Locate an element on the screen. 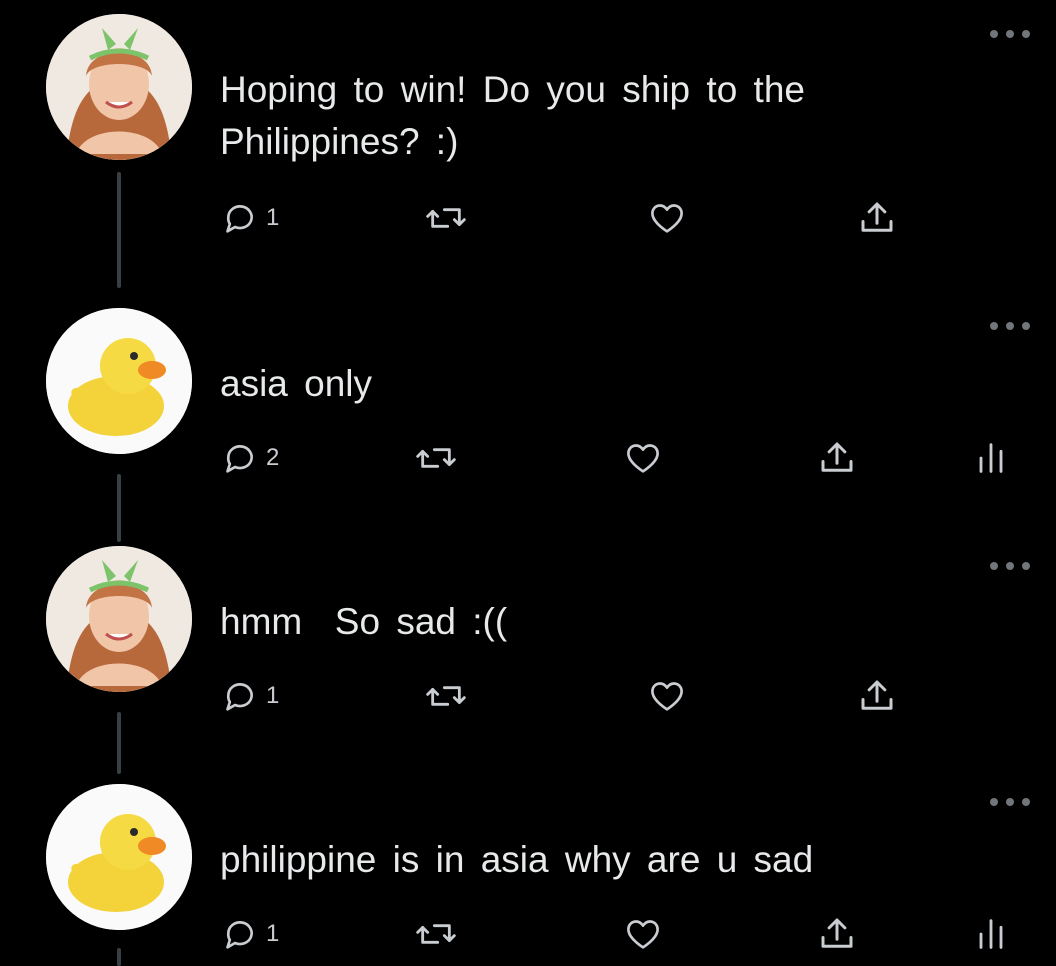 This screenshot has height=966, width=1056. reply-count: 2 is located at coordinates (273, 457).